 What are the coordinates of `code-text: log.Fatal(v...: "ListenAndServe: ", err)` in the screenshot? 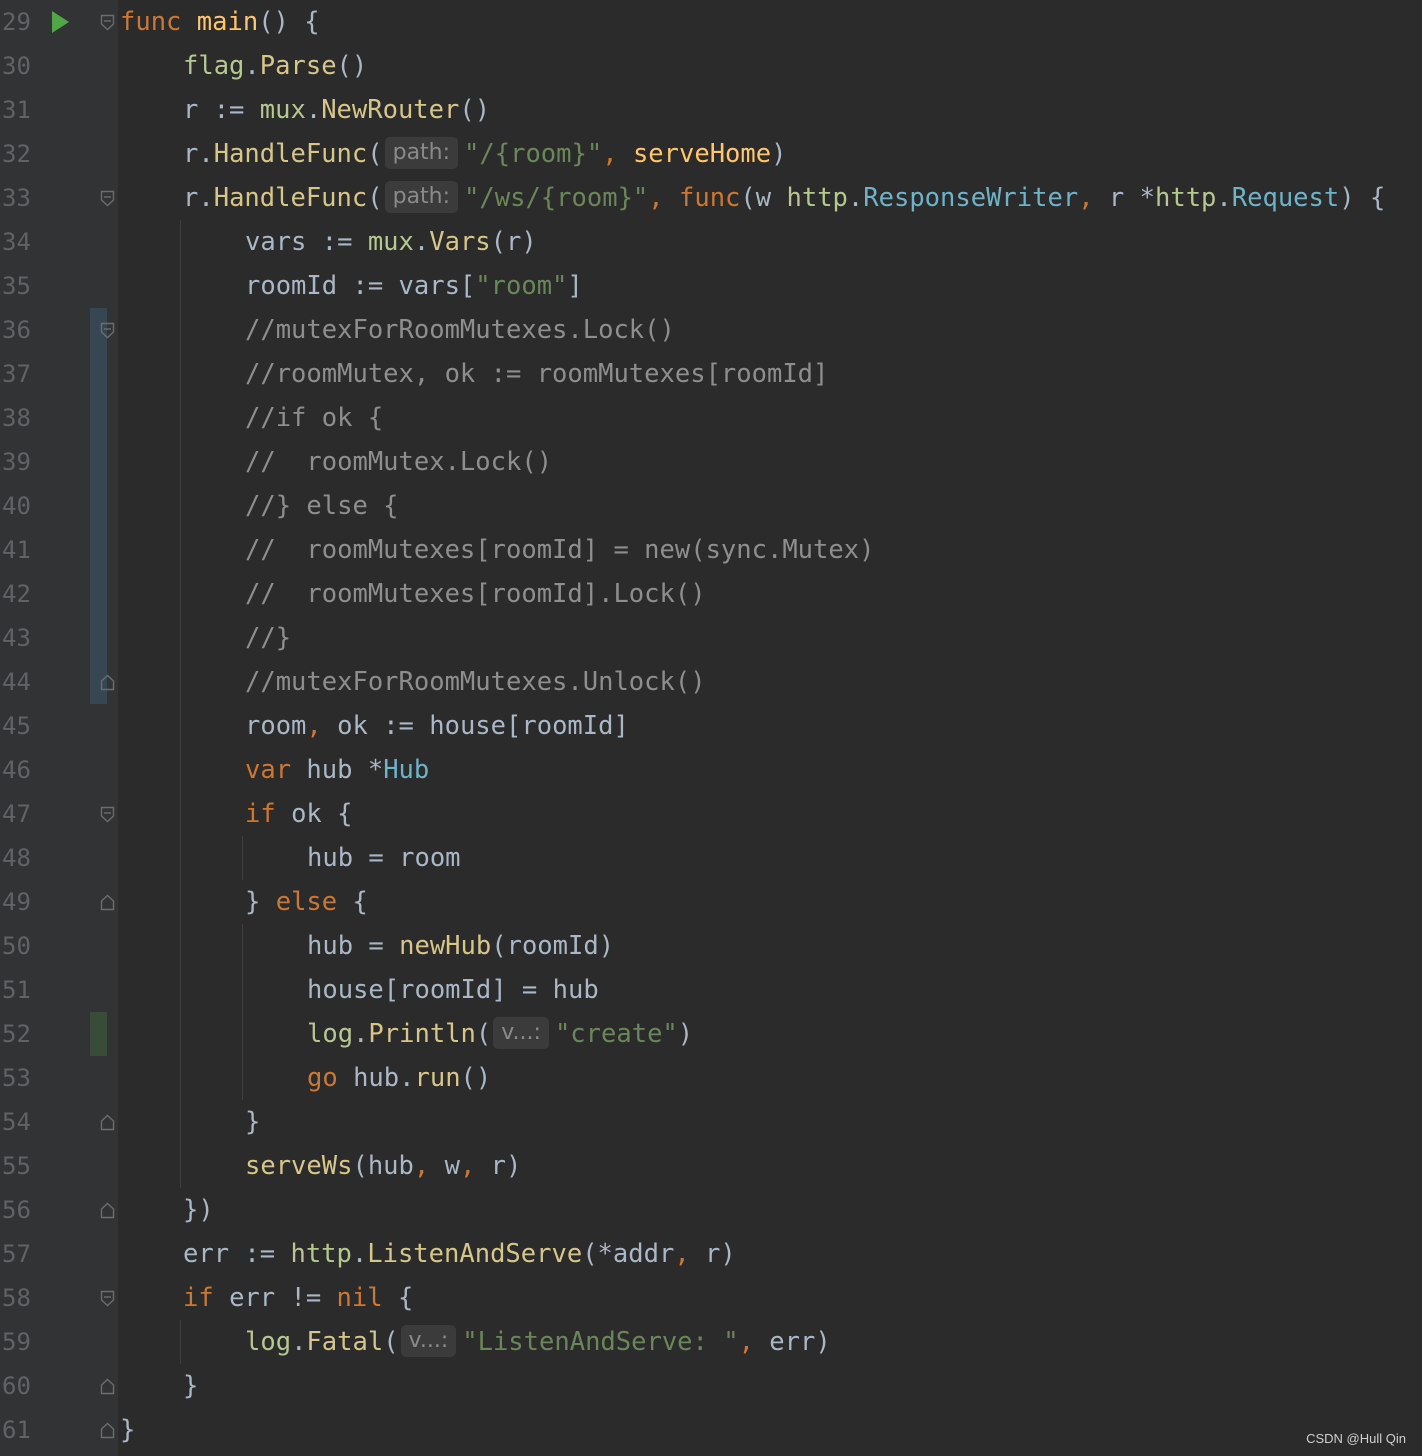 It's located at (538, 1341).